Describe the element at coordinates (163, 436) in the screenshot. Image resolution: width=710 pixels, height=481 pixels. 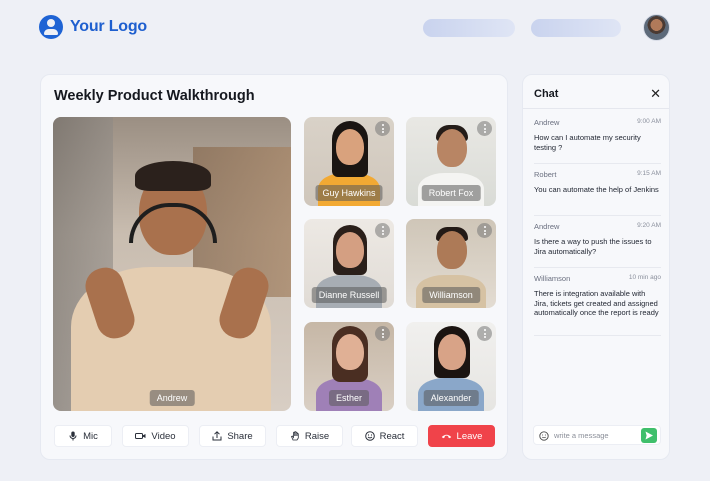
I see `video-label: Video` at that location.